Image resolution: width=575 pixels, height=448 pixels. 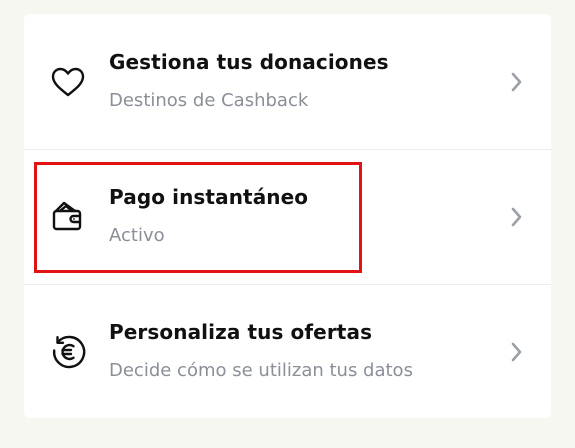 What do you see at coordinates (209, 197) in the screenshot?
I see `row-title: Pago instantáneo` at bounding box center [209, 197].